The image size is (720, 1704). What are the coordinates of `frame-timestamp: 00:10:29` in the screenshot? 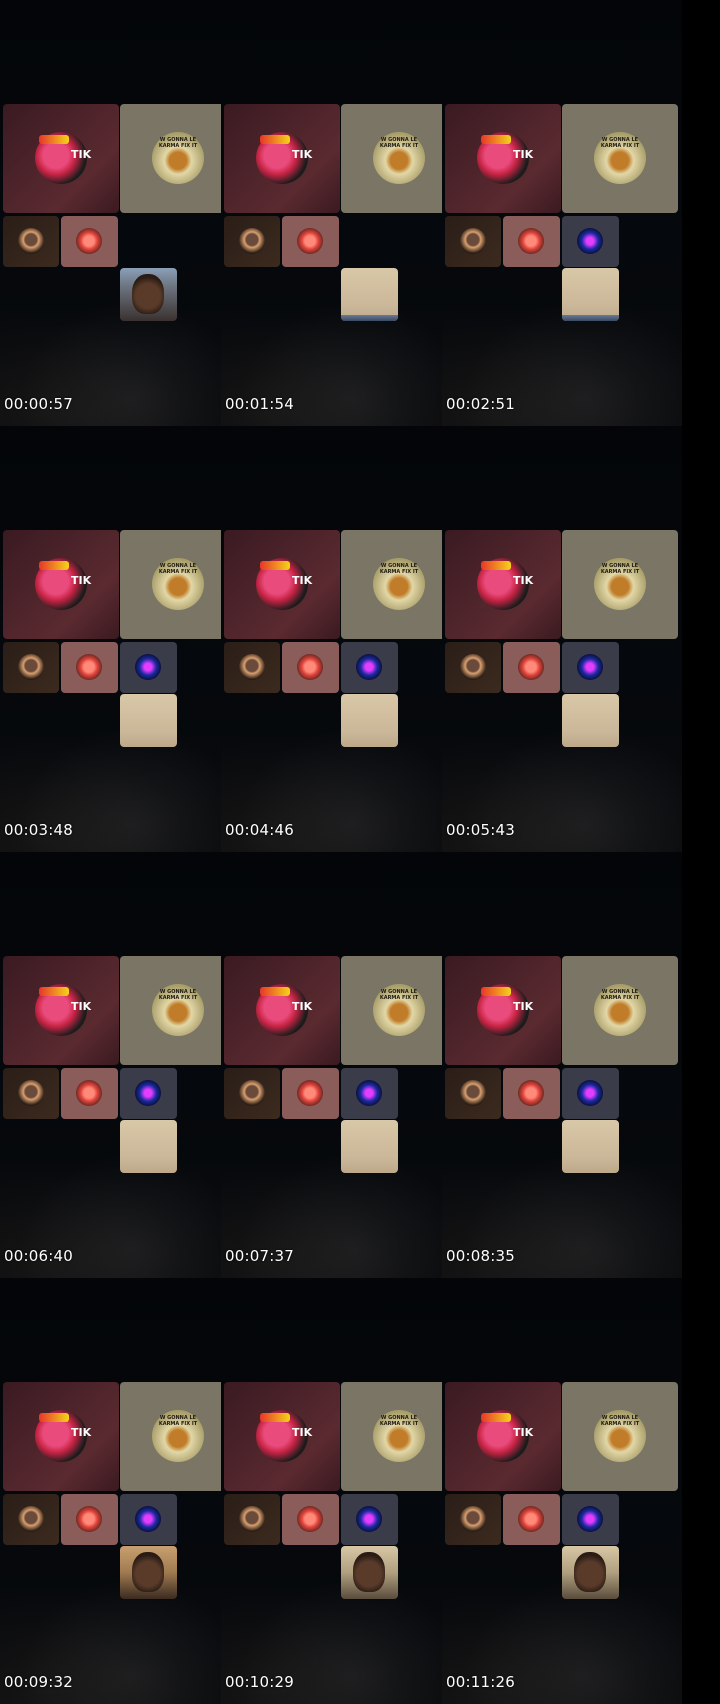 It's located at (259, 1682).